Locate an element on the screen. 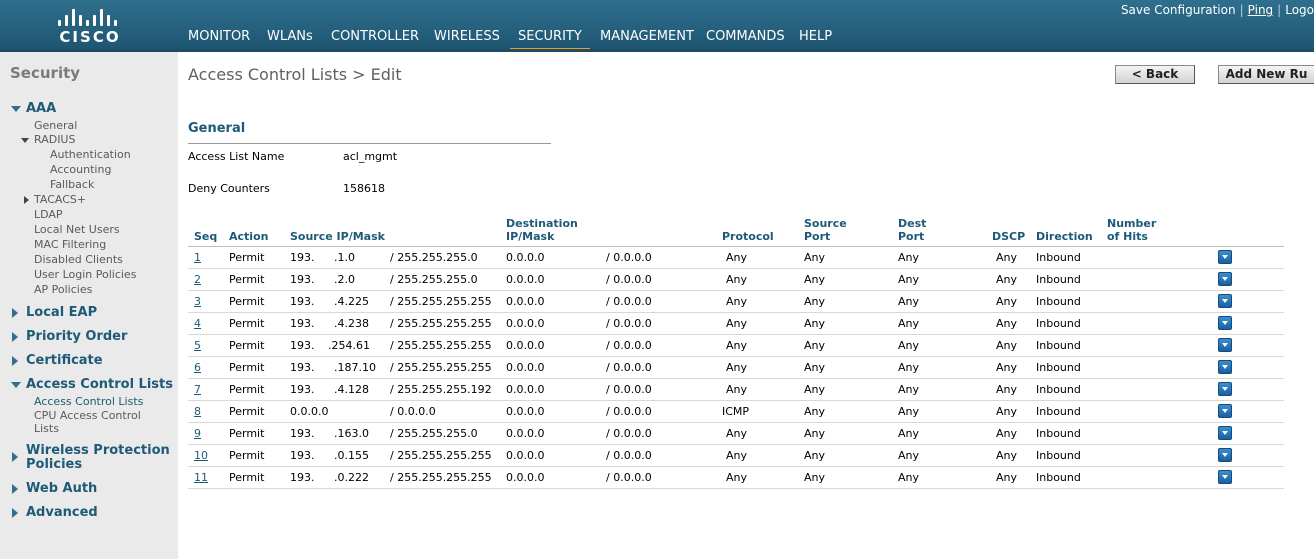  sidebar-item-web-auth: Web Auth is located at coordinates (61, 488).